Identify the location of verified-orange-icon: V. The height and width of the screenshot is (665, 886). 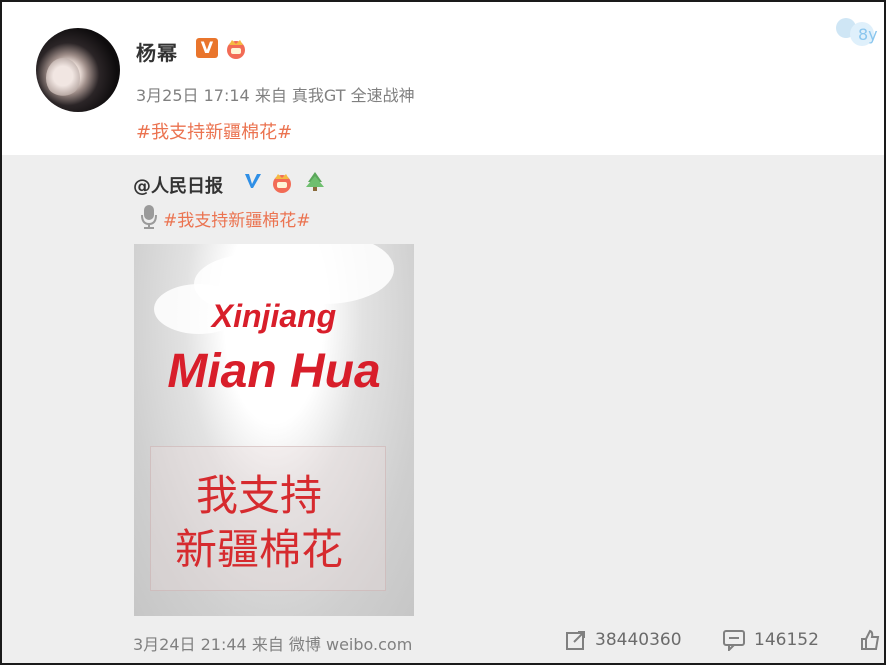
(207, 48).